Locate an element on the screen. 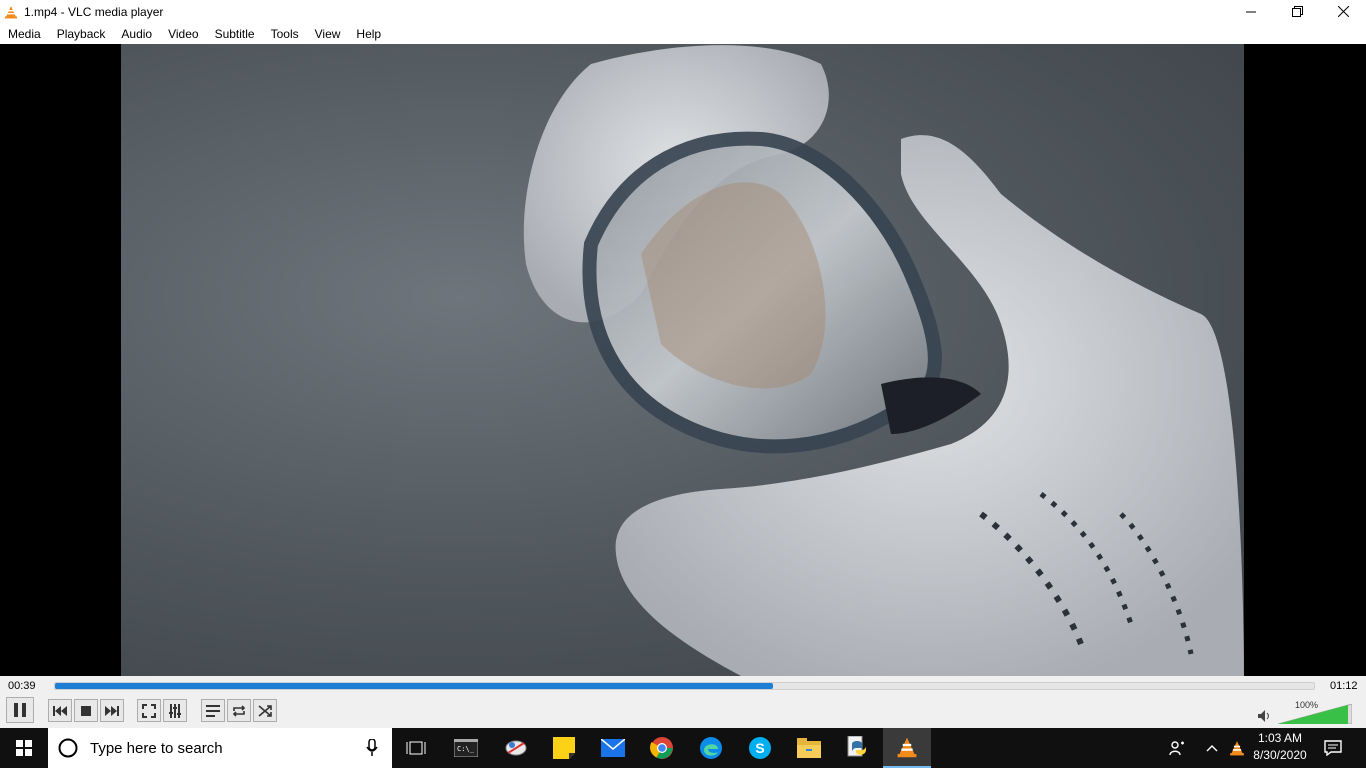  show-hidden-icons-button is located at coordinates (1212, 748).